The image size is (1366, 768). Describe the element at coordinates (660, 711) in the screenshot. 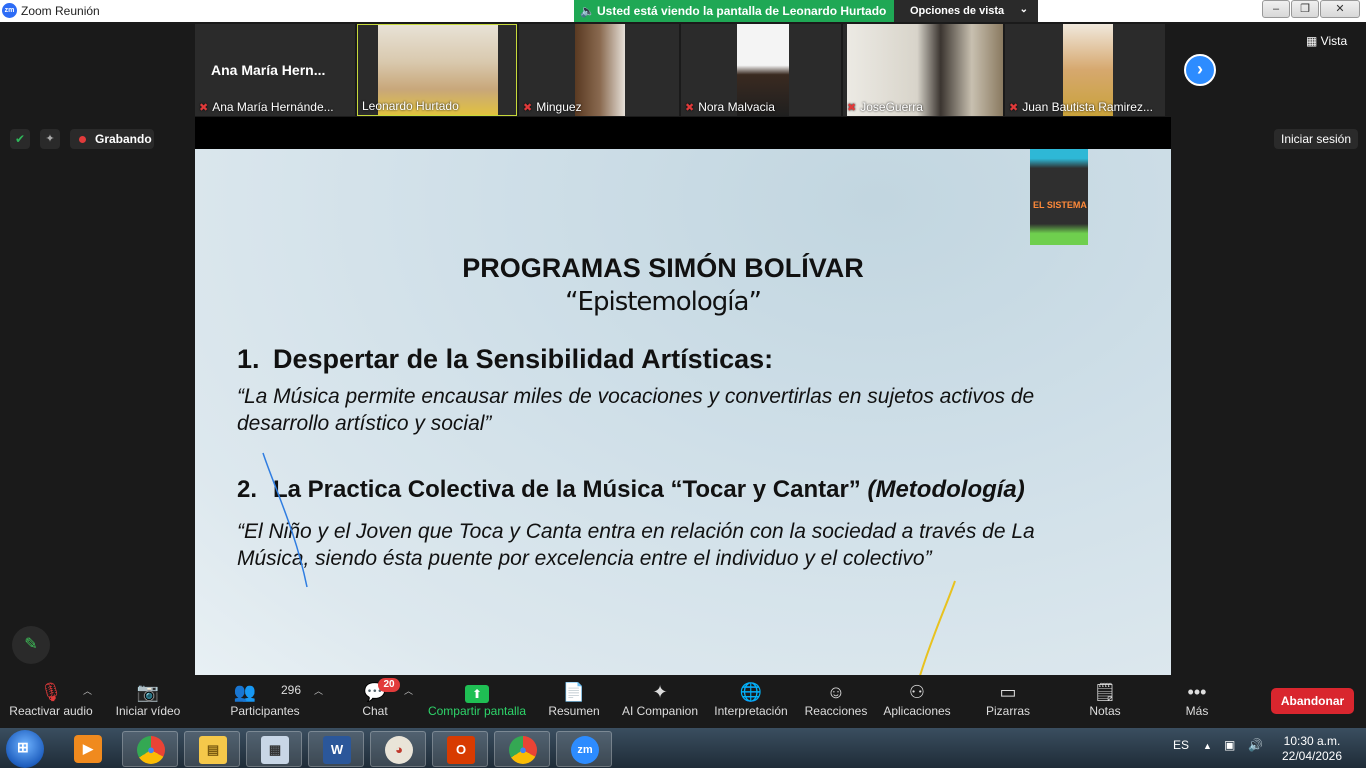

I see `toolbar-label: AI Companion` at that location.